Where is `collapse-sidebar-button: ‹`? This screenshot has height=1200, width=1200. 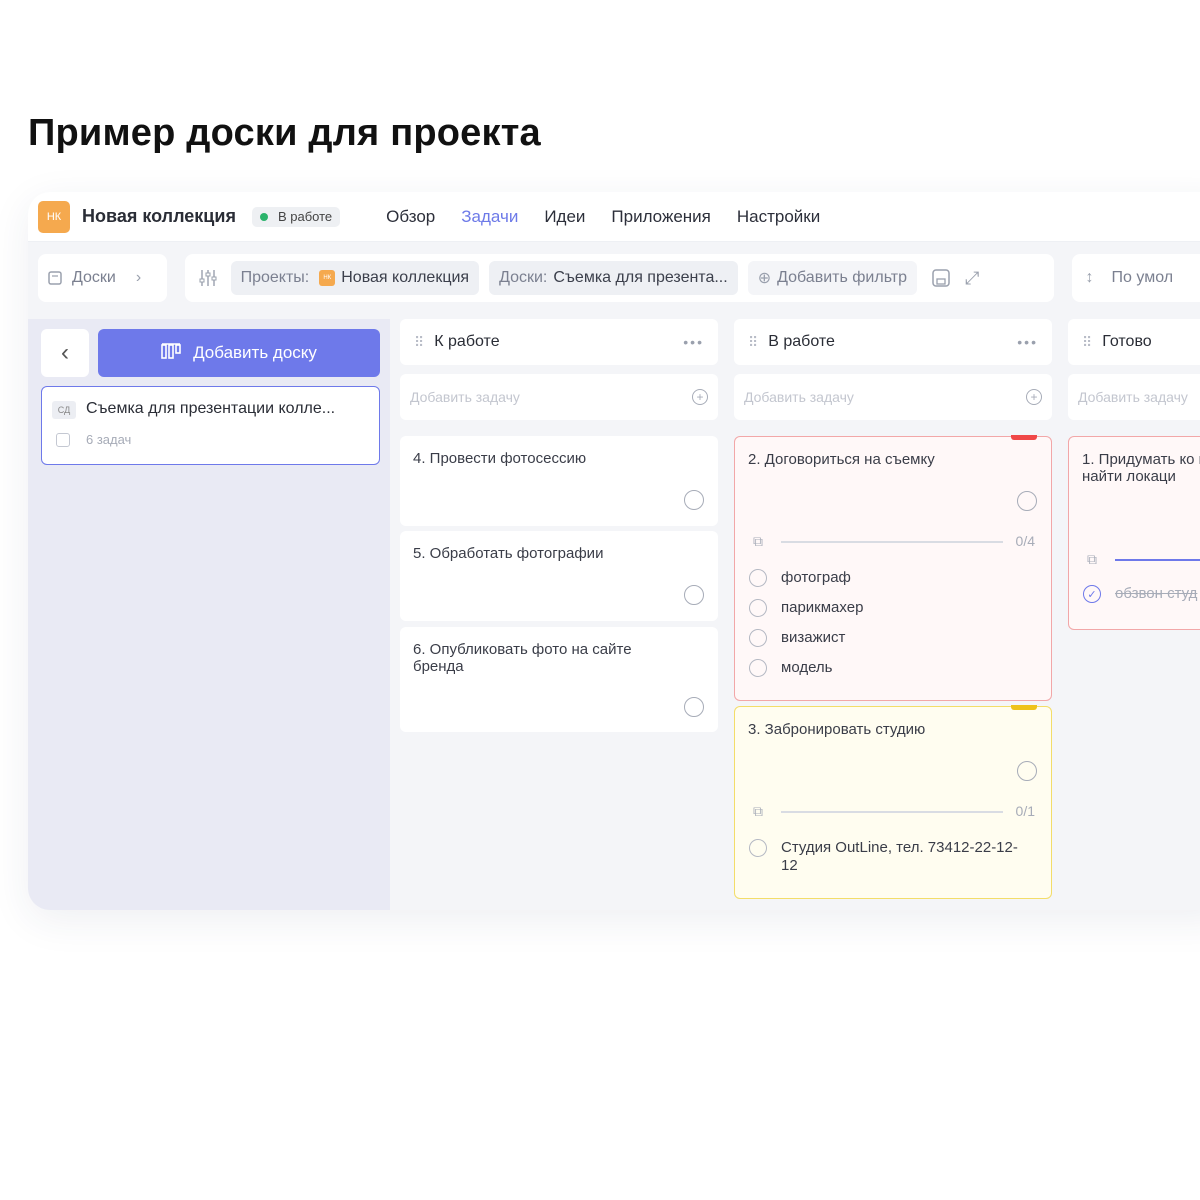 collapse-sidebar-button: ‹ is located at coordinates (65, 353).